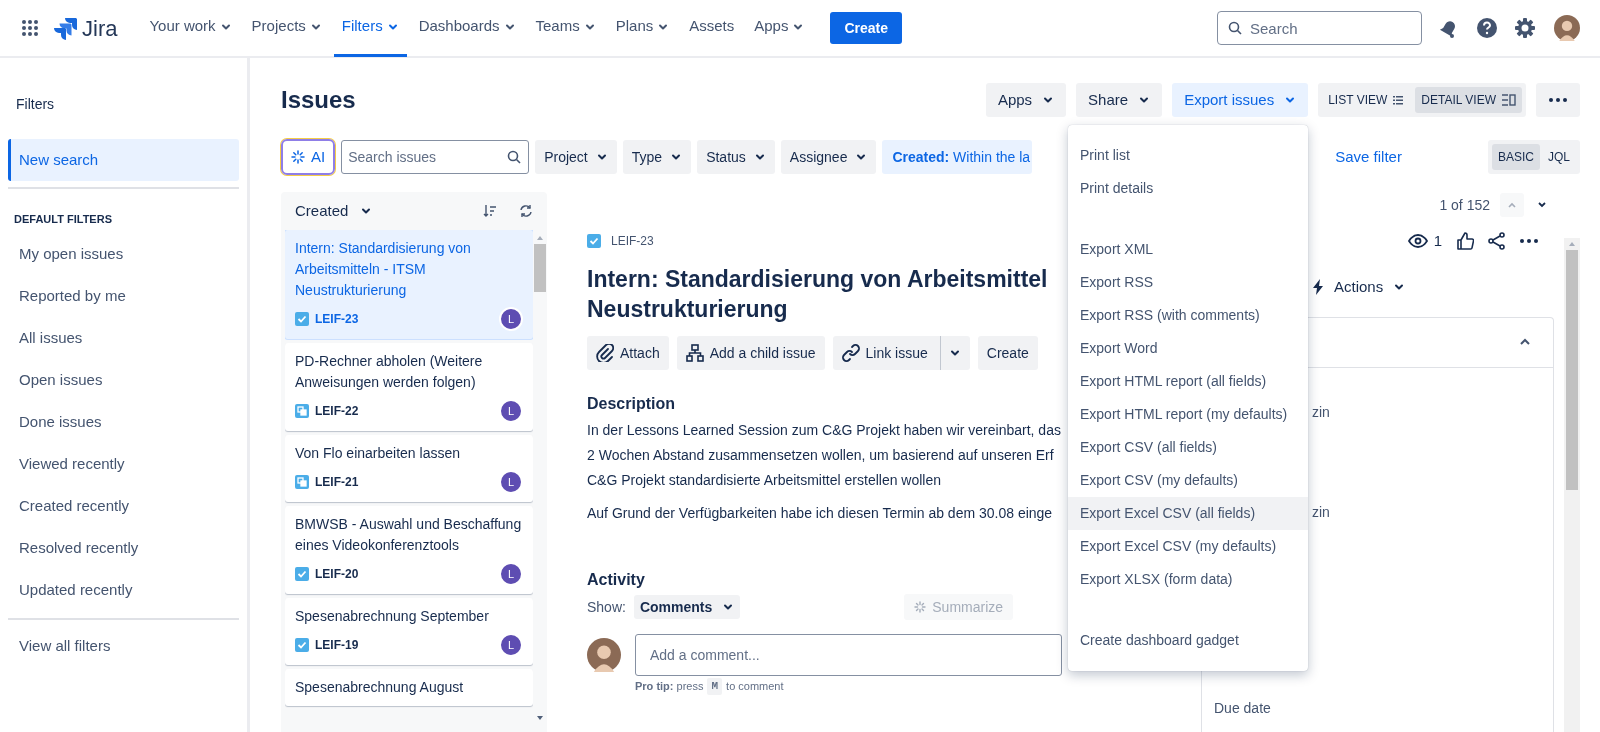 Image resolution: width=1600 pixels, height=732 pixels. I want to click on thumbs-up-icon, so click(1465, 241).